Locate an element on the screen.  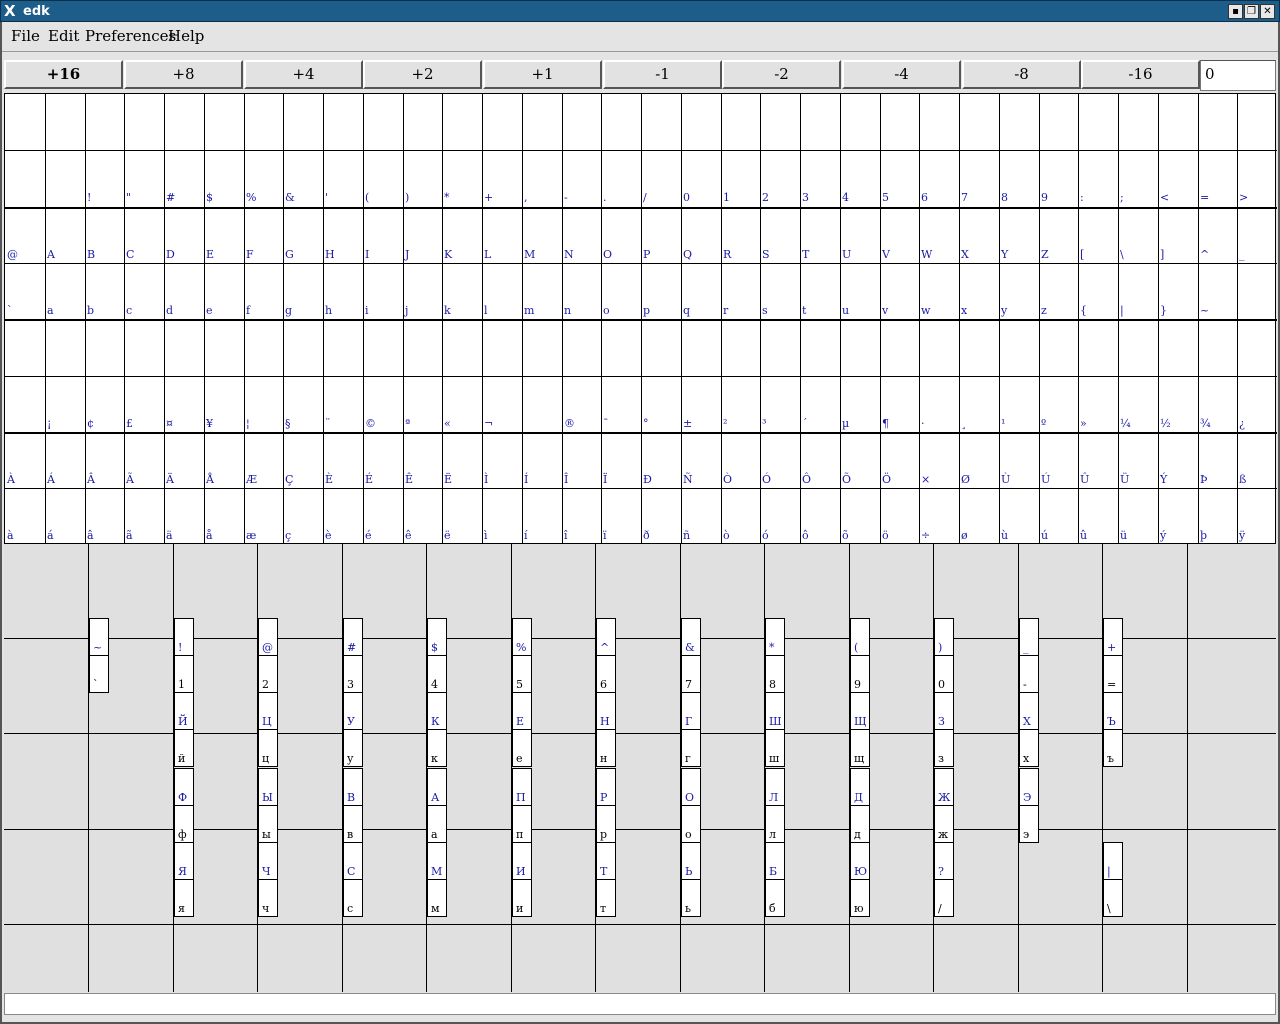
key-lower: х is located at coordinates (1029, 748).